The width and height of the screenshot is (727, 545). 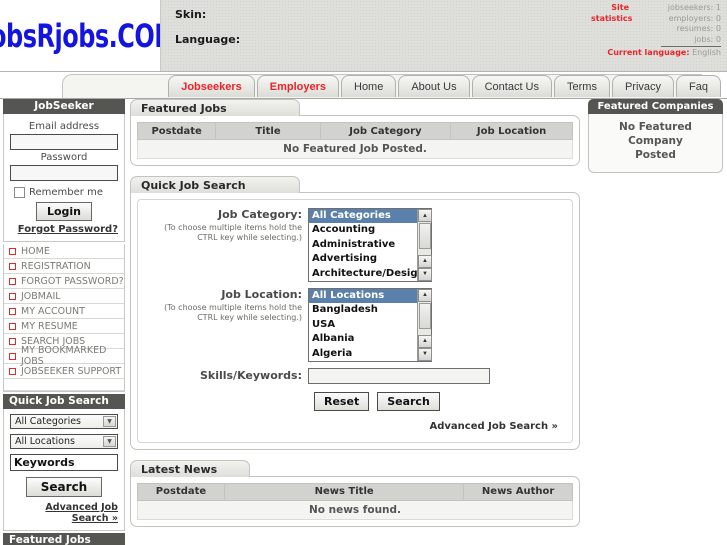 I want to click on job-category-option: Administrative, so click(x=370, y=245).